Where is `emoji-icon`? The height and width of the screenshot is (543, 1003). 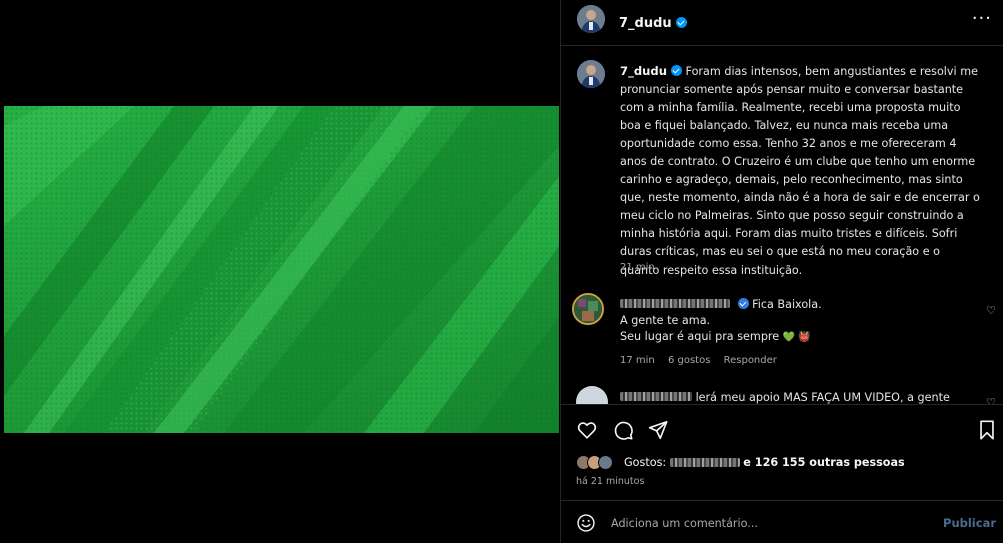 emoji-icon is located at coordinates (586, 523).